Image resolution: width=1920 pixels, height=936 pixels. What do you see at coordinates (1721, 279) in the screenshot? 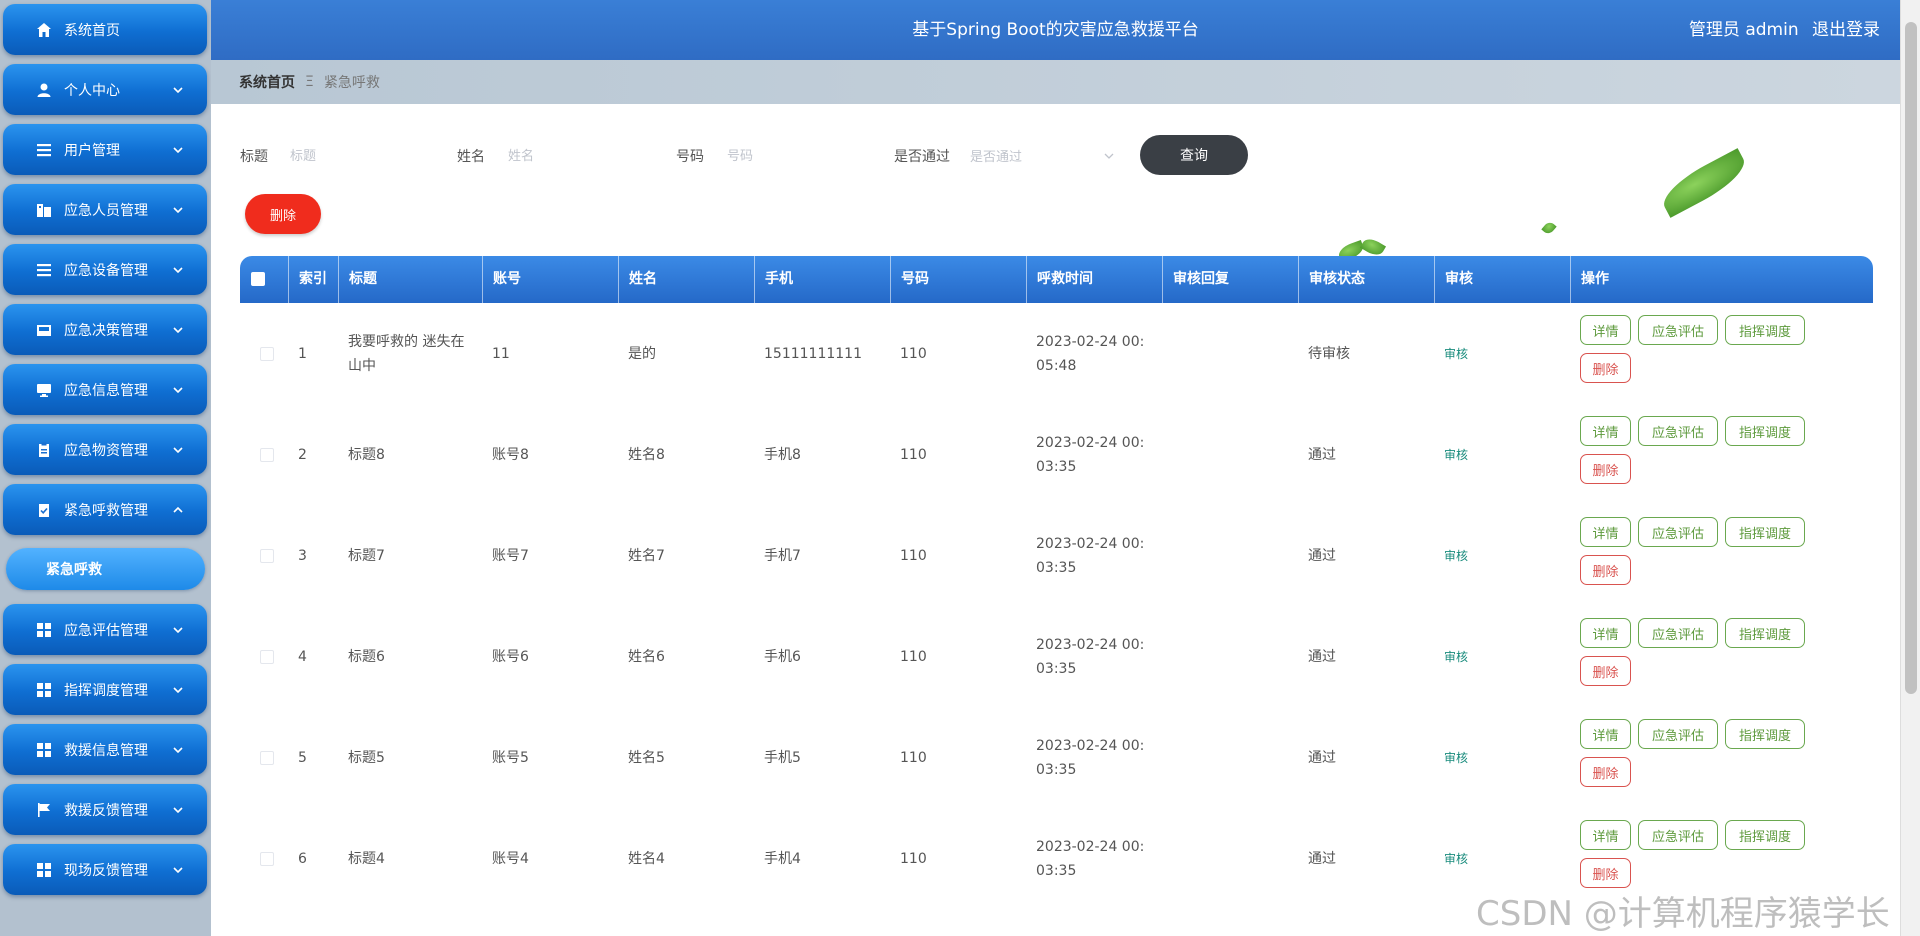
I see `column-header: 操作` at bounding box center [1721, 279].